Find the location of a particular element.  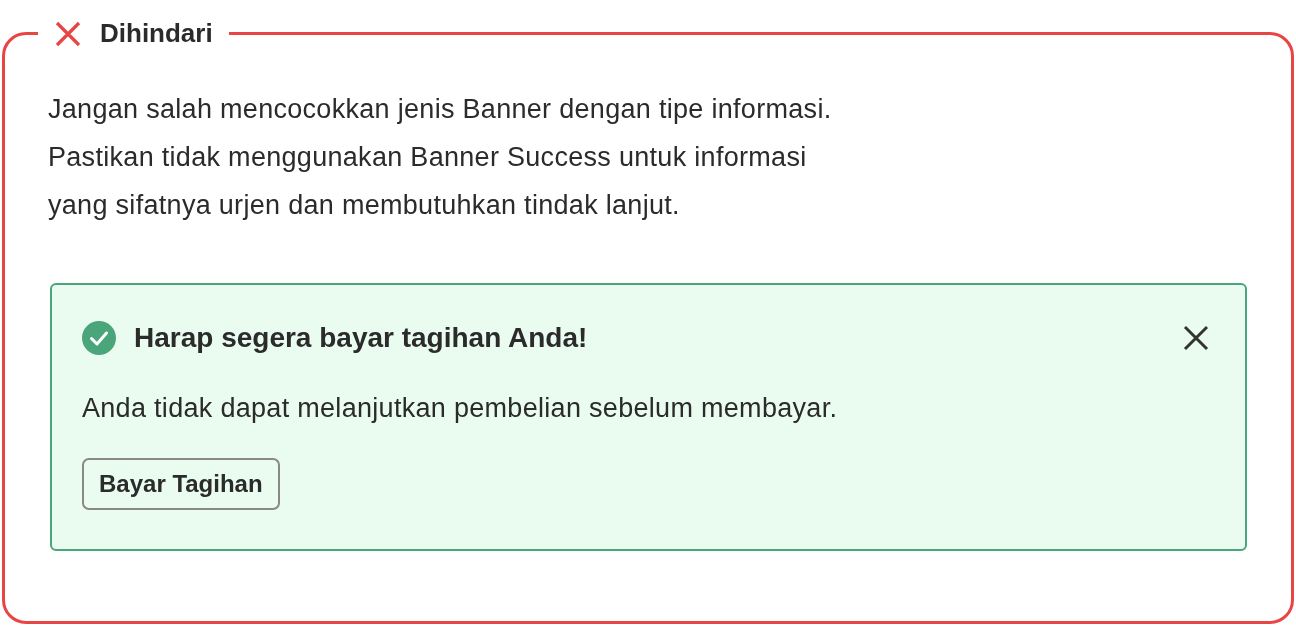

banner-title: Harap segera bayar tagihan Anda! is located at coordinates (361, 338).